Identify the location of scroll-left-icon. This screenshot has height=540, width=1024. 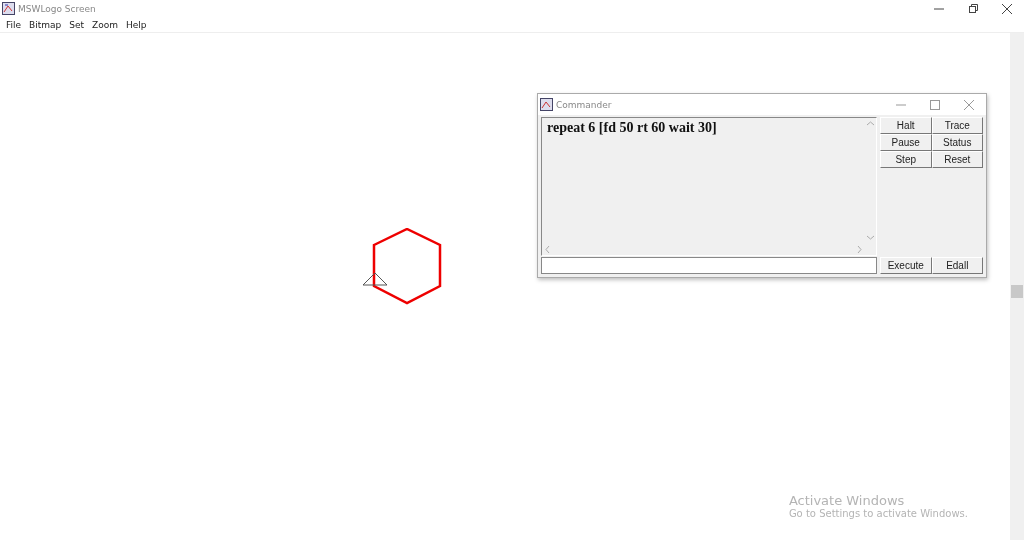
(547, 249).